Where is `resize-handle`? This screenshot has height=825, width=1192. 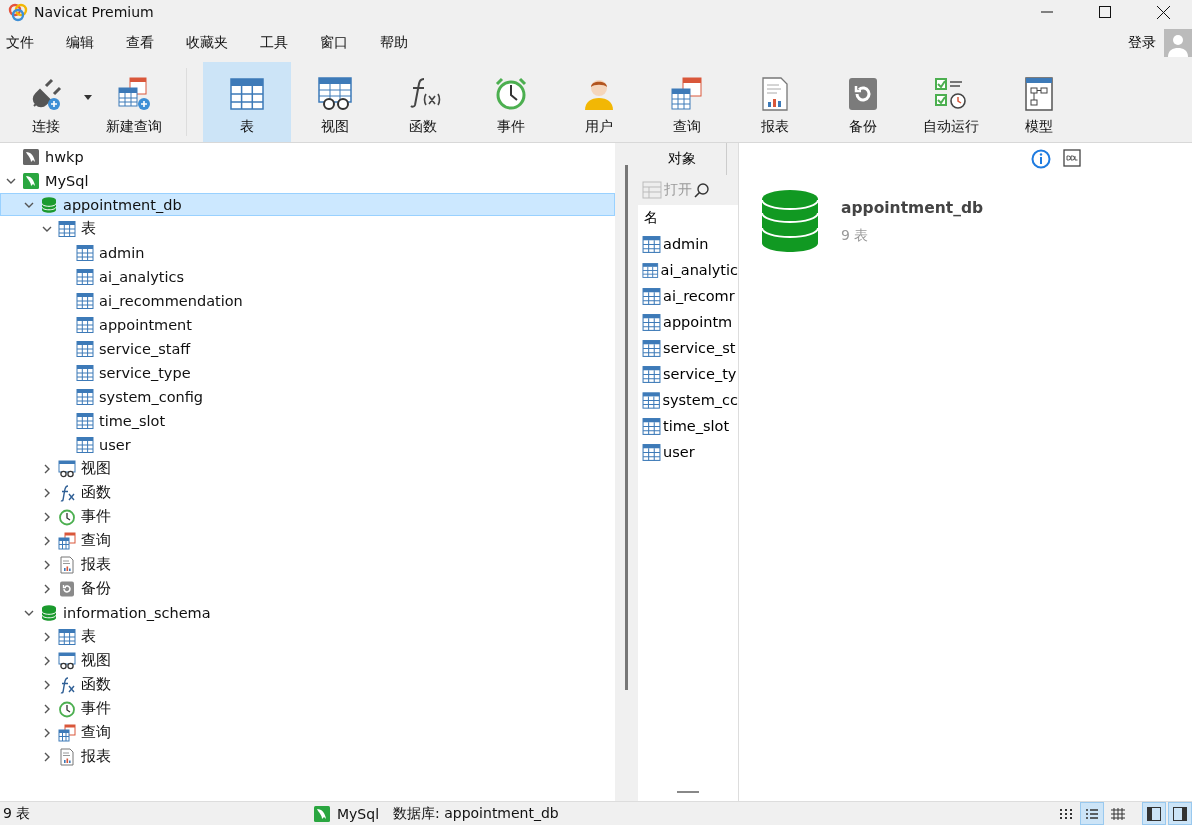 resize-handle is located at coordinates (688, 792).